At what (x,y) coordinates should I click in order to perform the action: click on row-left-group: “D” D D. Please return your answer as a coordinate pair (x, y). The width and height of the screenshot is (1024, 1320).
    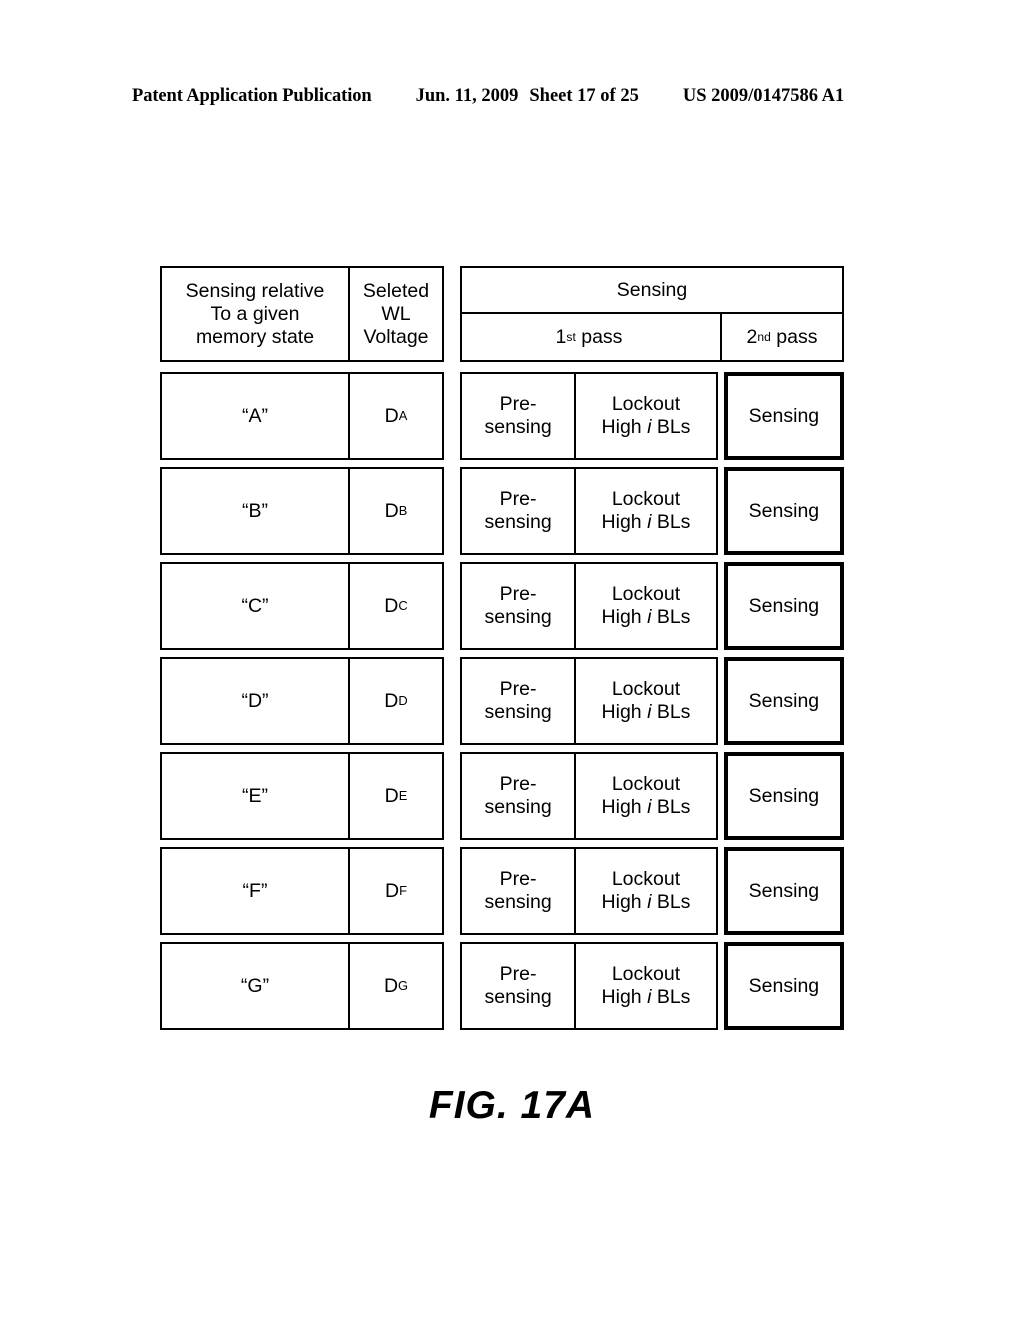
    Looking at the image, I should click on (302, 701).